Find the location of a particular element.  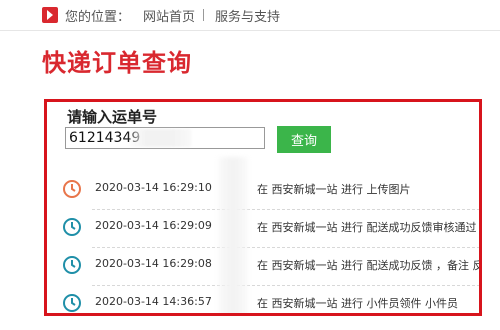

page-title: 快递订单查询 is located at coordinates (117, 63).